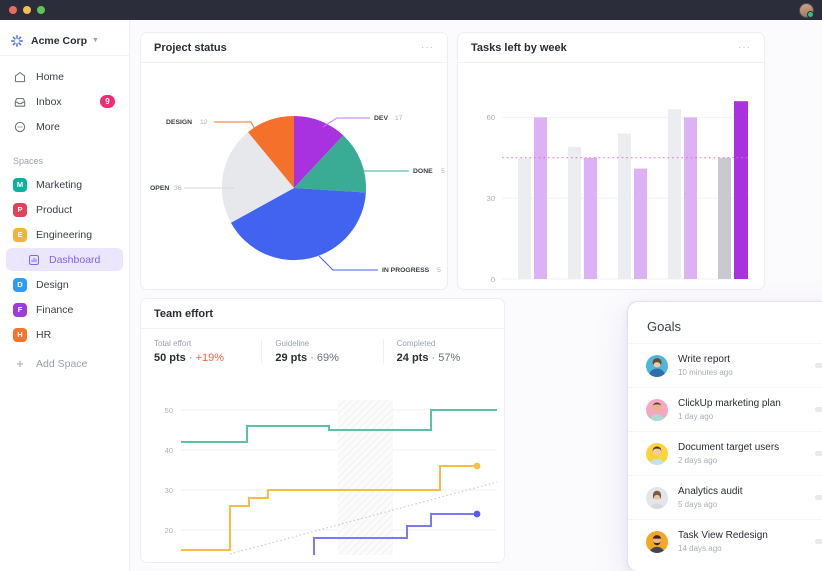  Describe the element at coordinates (292, 343) in the screenshot. I see `stat-guideline-label: Guideline` at that location.